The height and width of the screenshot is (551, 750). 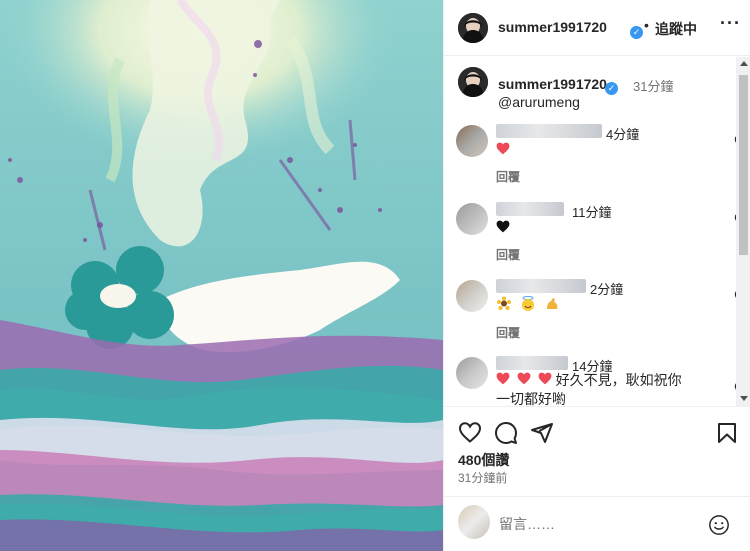 What do you see at coordinates (744, 398) in the screenshot?
I see `scroll-down-arrow-icon` at bounding box center [744, 398].